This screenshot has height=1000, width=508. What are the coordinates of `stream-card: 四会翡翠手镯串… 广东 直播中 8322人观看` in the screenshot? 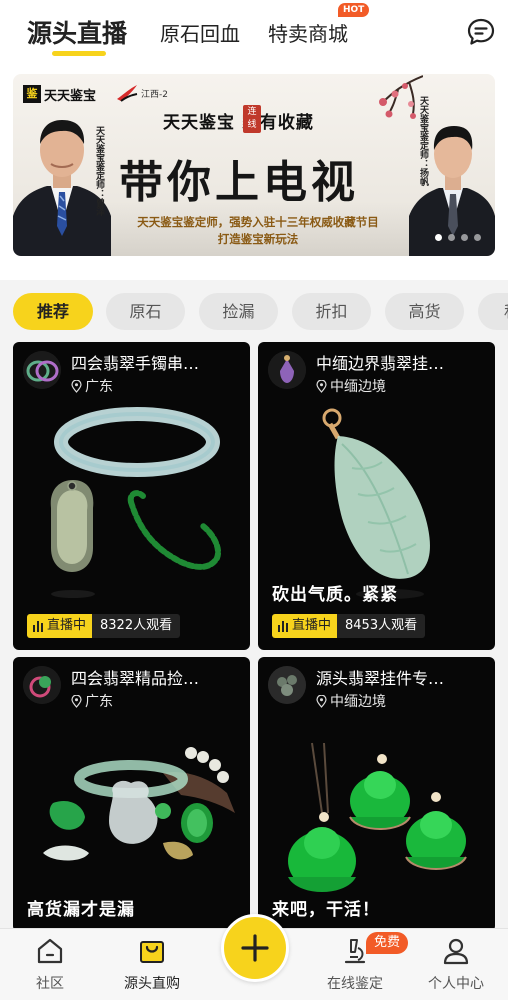 It's located at (131, 496).